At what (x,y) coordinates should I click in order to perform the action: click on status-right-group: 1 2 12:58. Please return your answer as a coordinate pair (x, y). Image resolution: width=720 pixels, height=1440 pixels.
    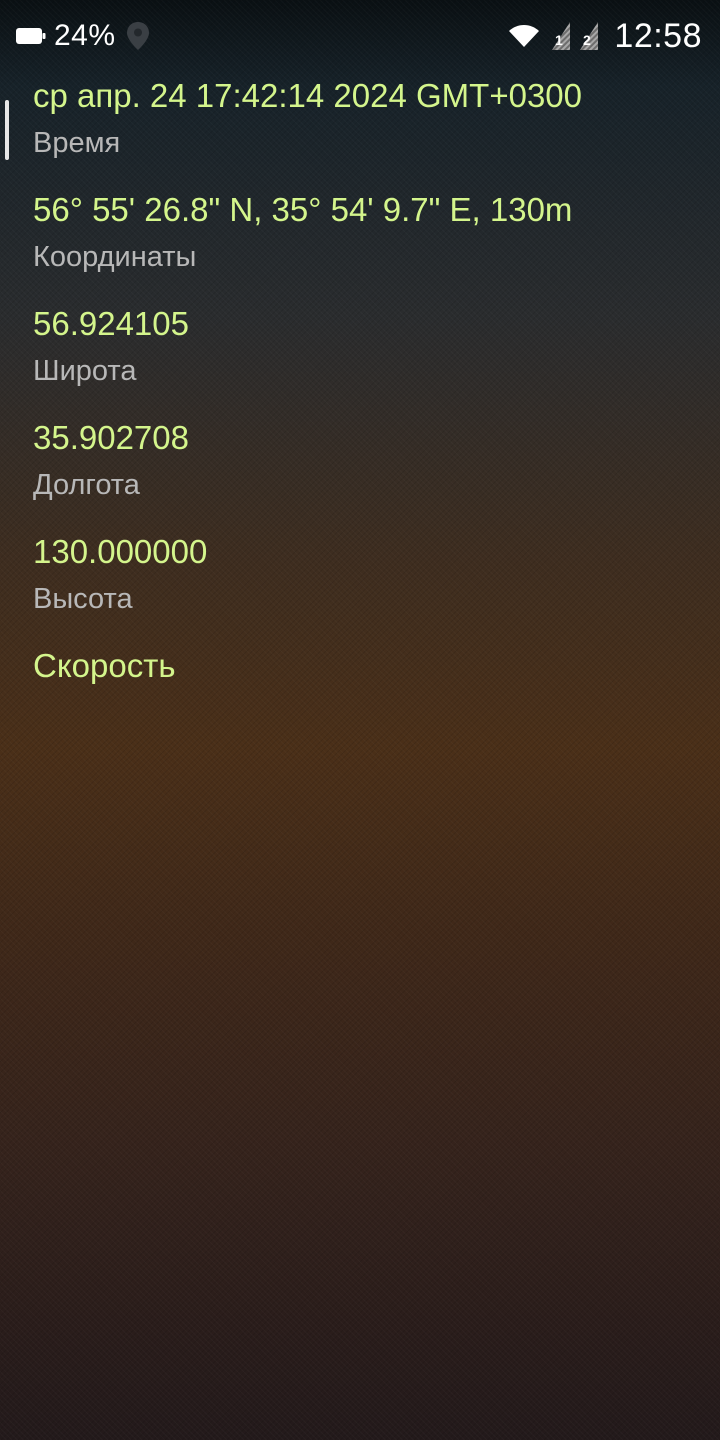
    Looking at the image, I should click on (605, 36).